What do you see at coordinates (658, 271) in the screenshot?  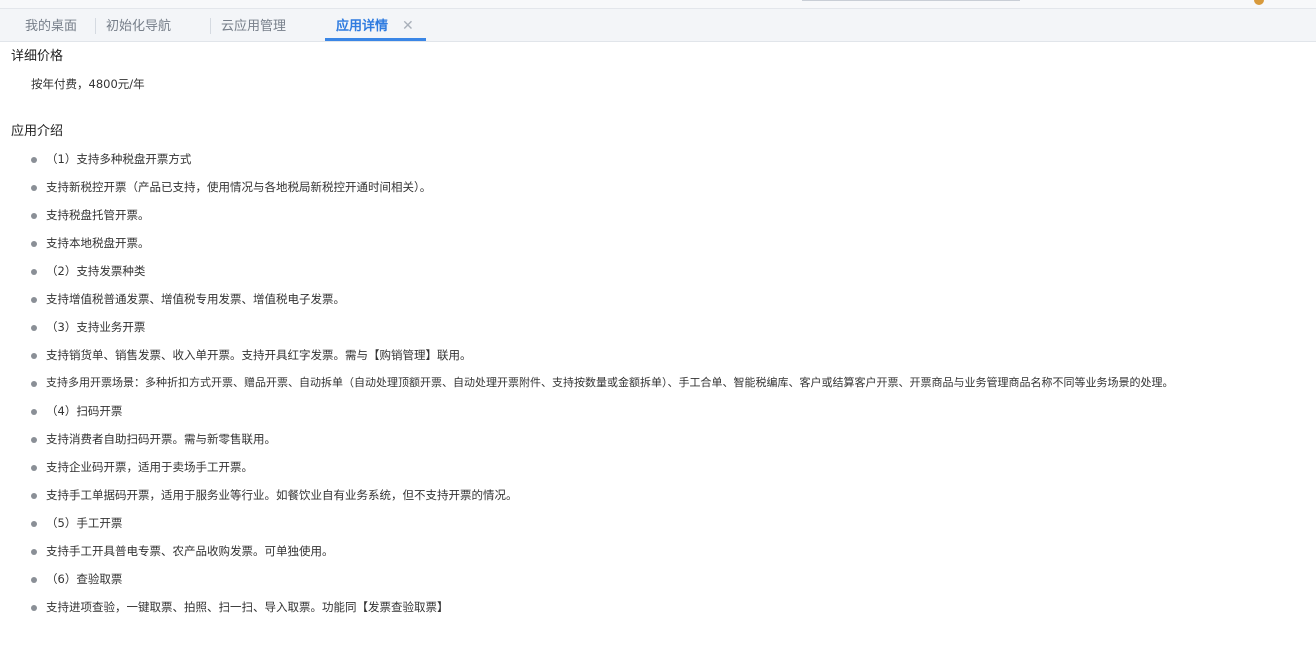 I see `list-item: （2）支持发票种类` at bounding box center [658, 271].